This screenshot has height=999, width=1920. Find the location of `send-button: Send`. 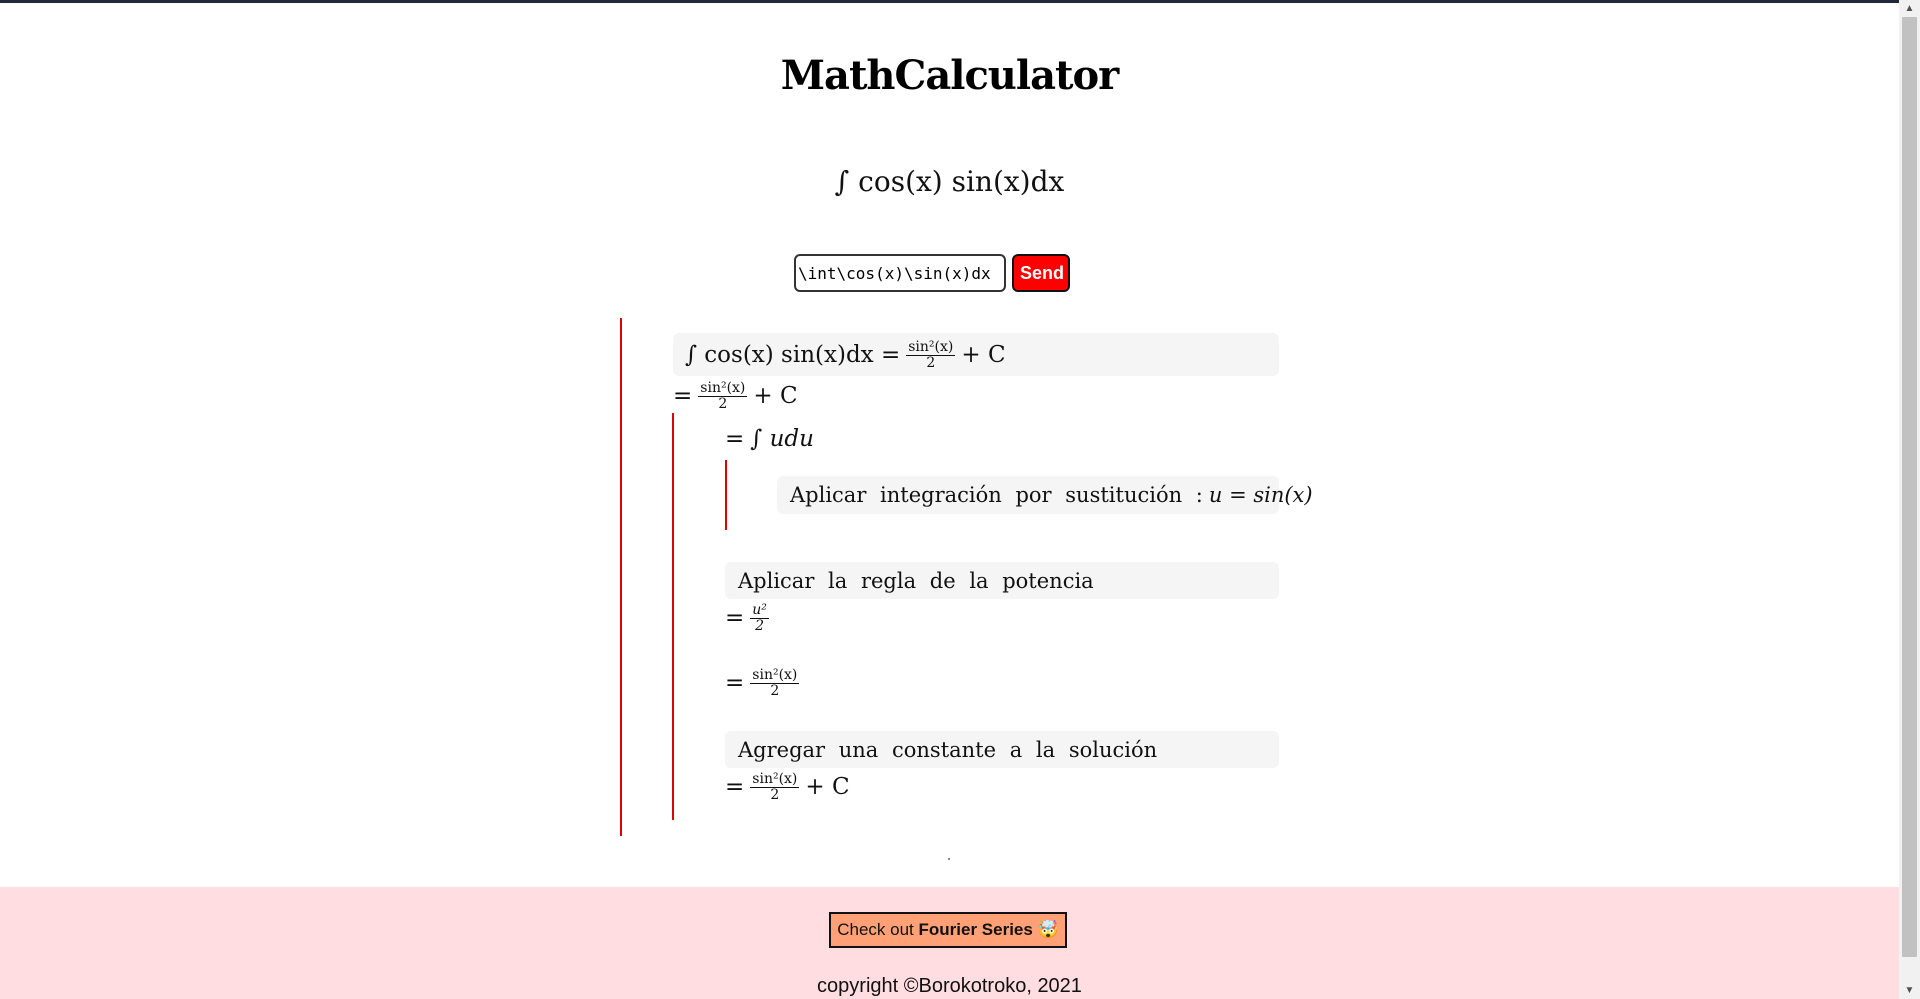

send-button: Send is located at coordinates (1041, 273).